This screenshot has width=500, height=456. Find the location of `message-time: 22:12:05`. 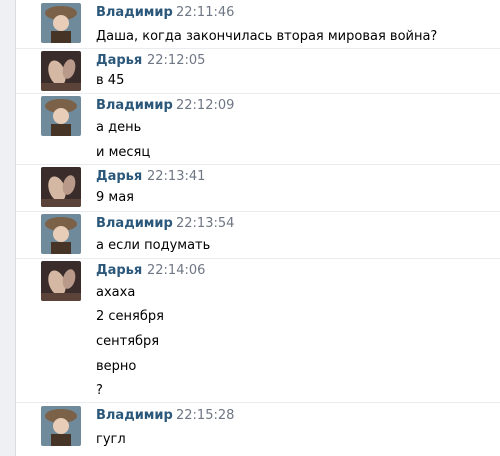

message-time: 22:12:05 is located at coordinates (176, 60).